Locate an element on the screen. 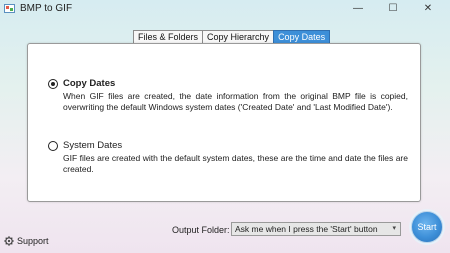 This screenshot has height=253, width=450. window-title: BMP to GIF is located at coordinates (46, 8).